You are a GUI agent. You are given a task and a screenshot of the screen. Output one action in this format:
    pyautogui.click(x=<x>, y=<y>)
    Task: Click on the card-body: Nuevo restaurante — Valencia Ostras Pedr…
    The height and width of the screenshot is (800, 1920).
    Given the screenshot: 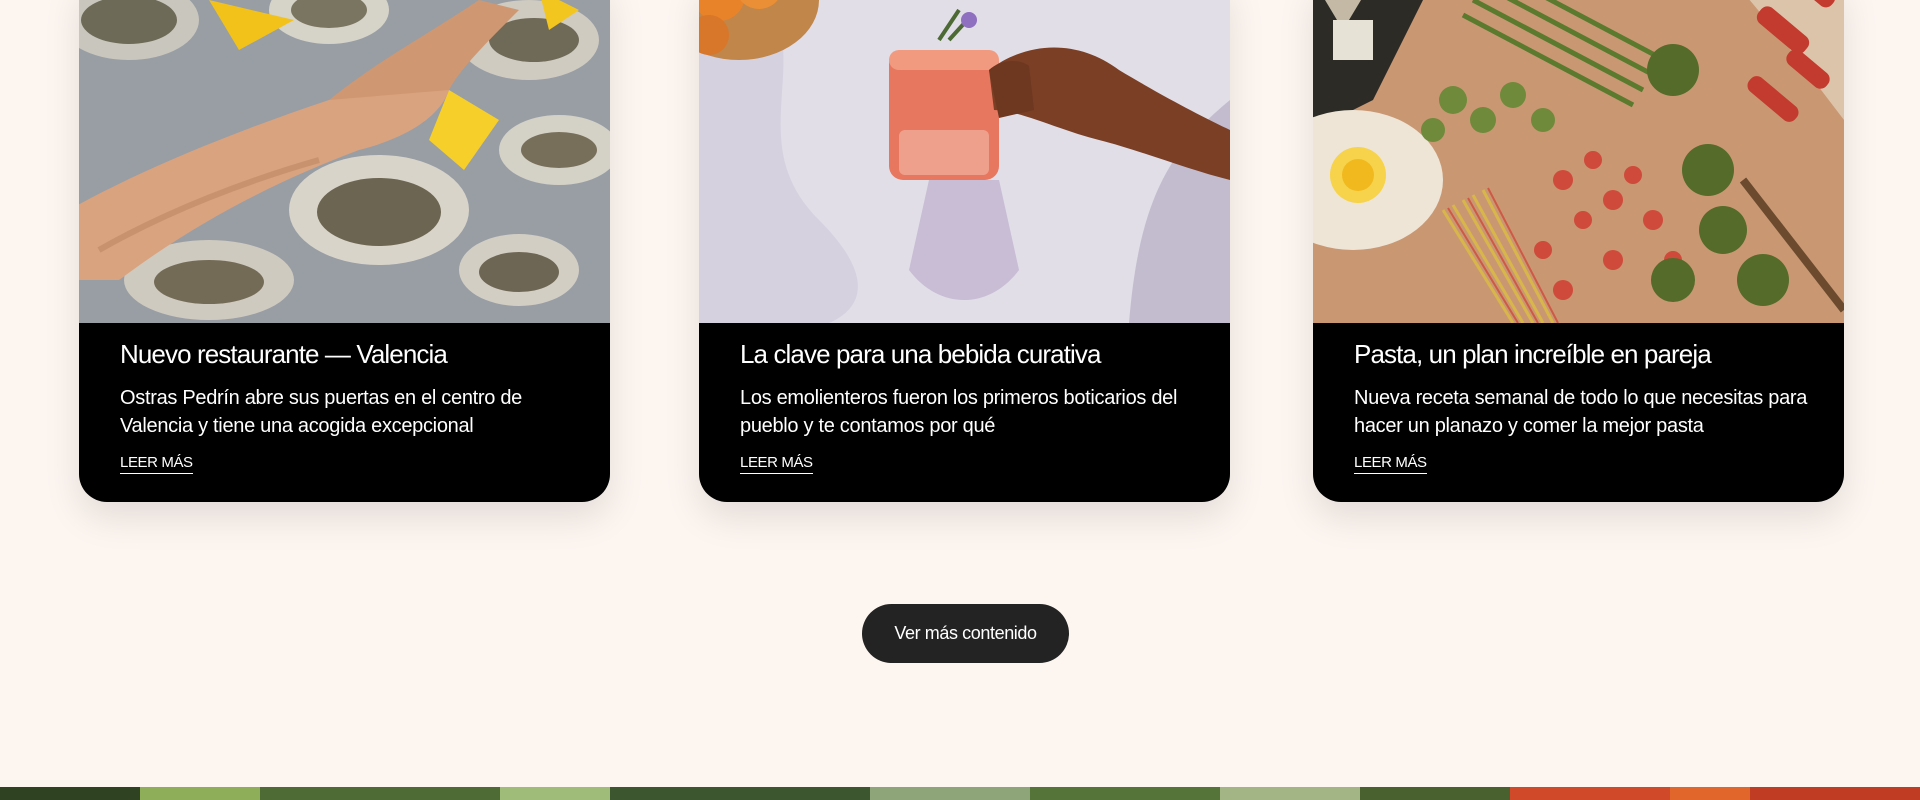 What is the action you would take?
    pyautogui.click(x=347, y=398)
    